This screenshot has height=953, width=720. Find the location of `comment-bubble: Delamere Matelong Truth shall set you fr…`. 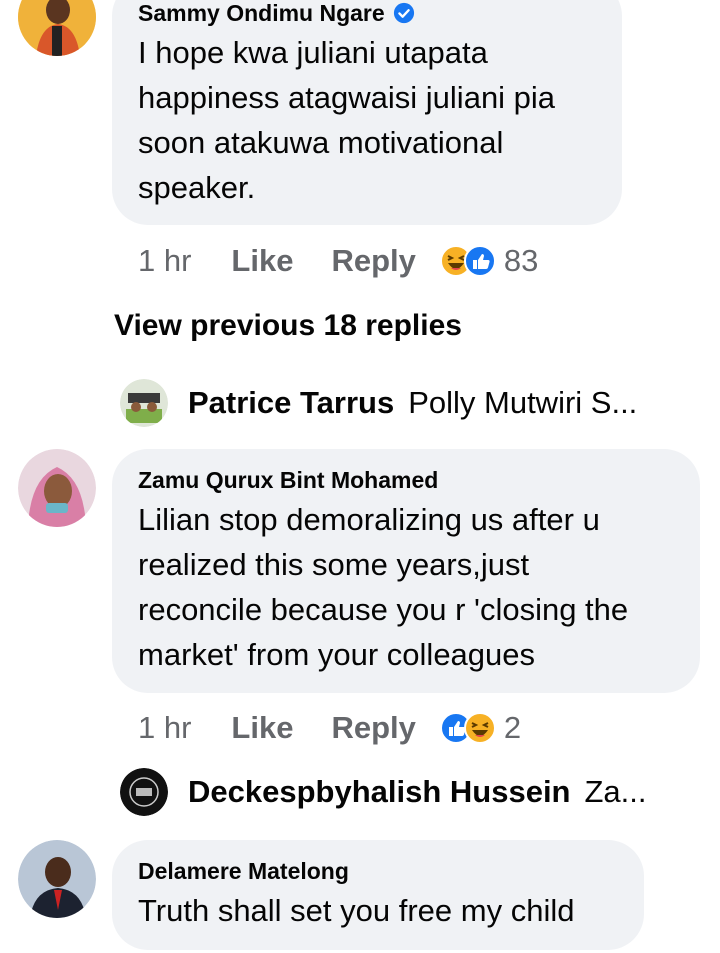

comment-bubble: Delamere Matelong Truth shall set you fr… is located at coordinates (378, 895).